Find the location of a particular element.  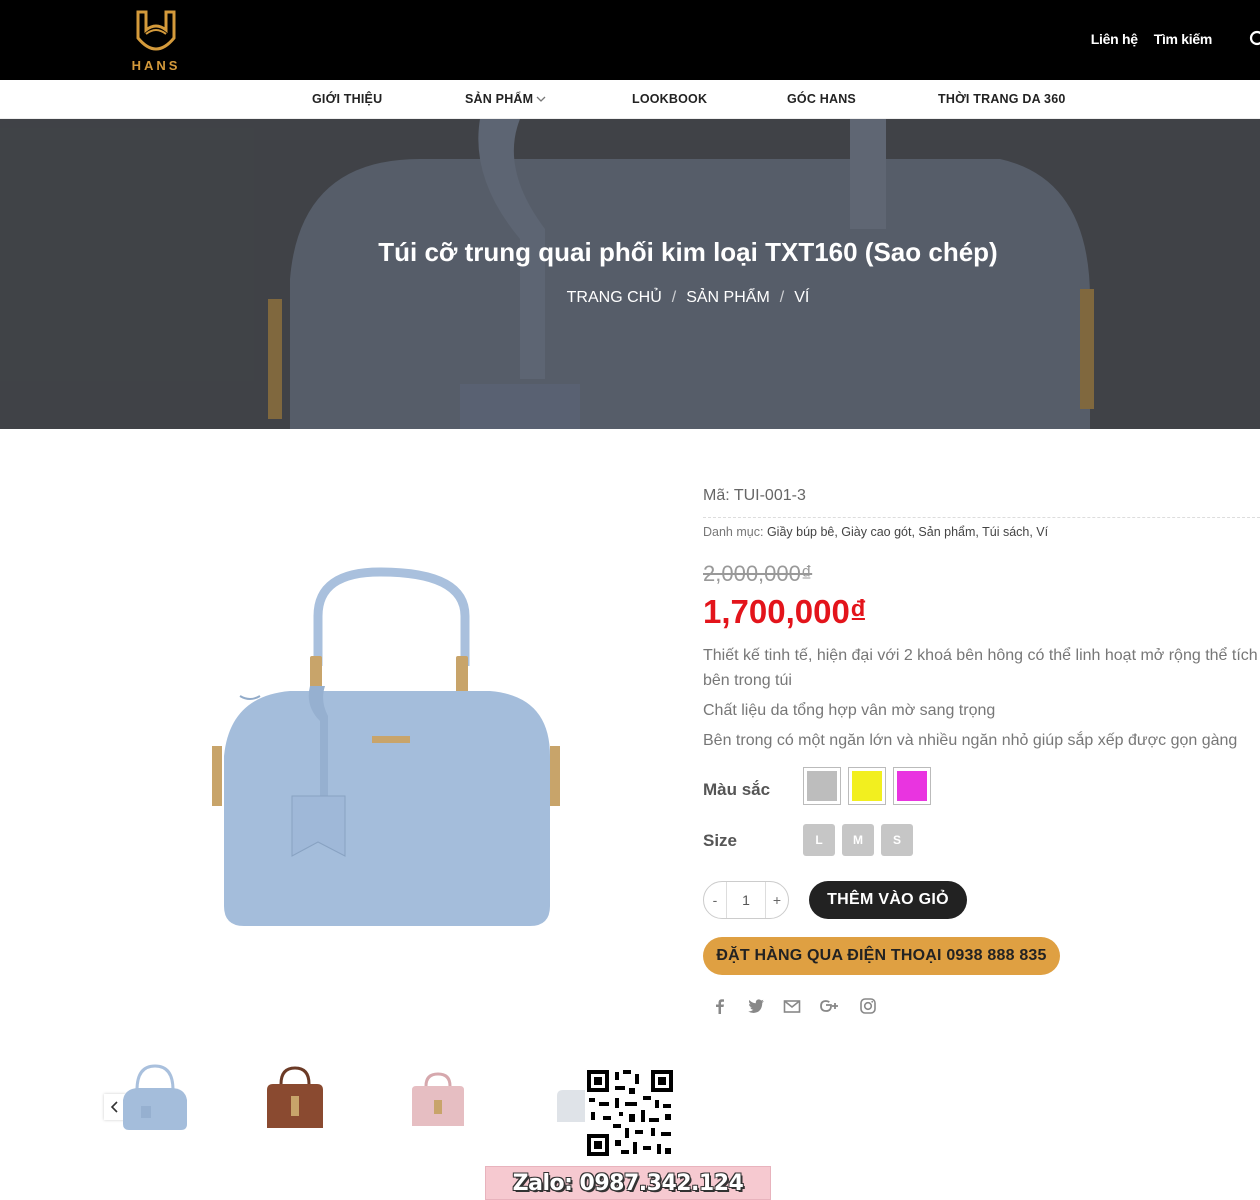

site-header: HANS Liên hệ Tìm kiếm is located at coordinates (630, 40).